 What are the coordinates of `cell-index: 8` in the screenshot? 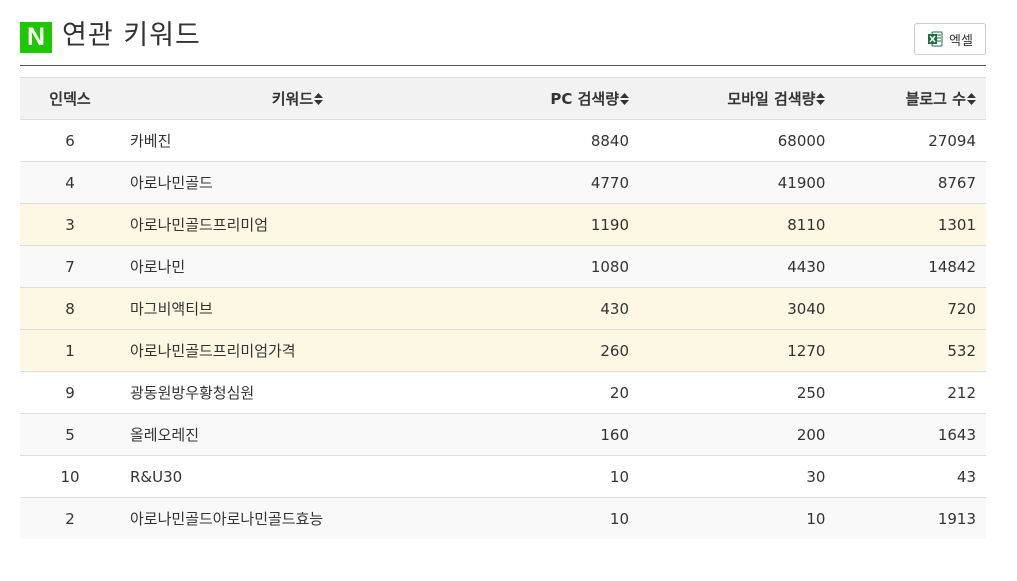 It's located at (70, 308).